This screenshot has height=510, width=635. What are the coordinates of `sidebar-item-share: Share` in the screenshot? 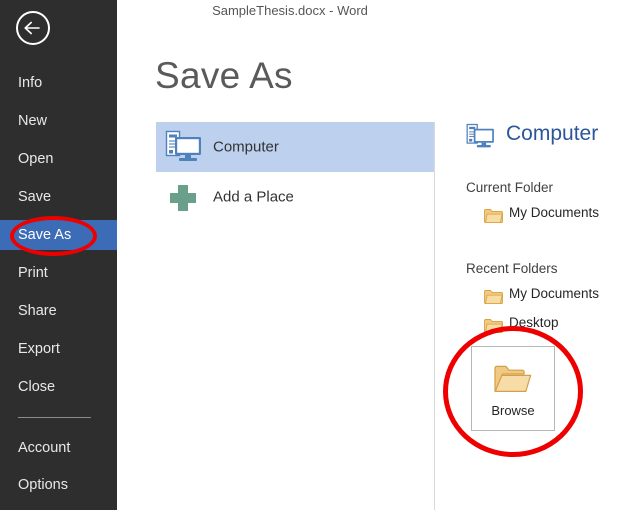 It's located at (58, 311).